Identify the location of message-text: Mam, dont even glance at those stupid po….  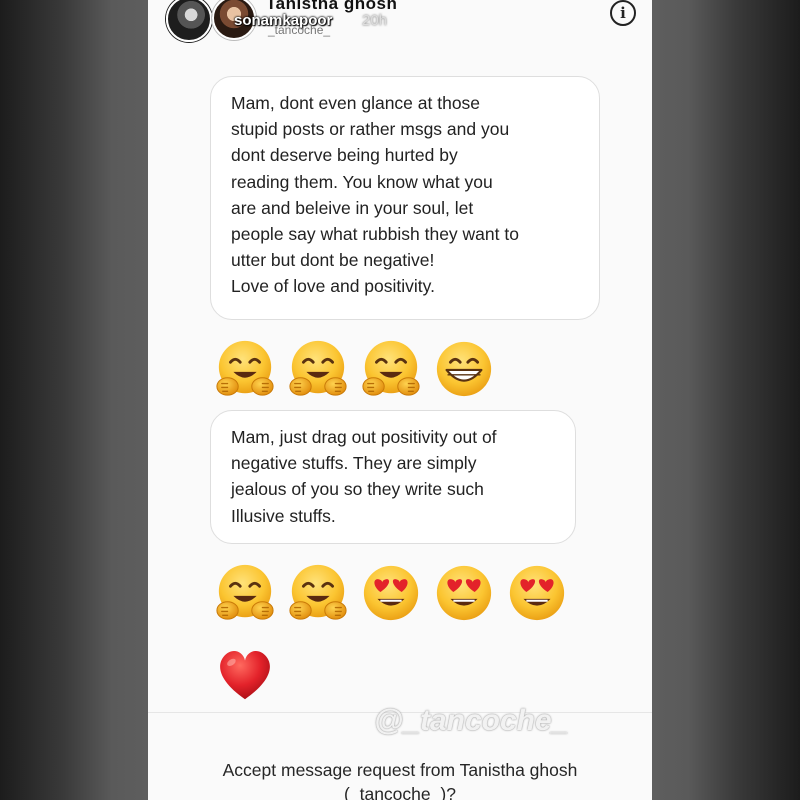
(375, 195).